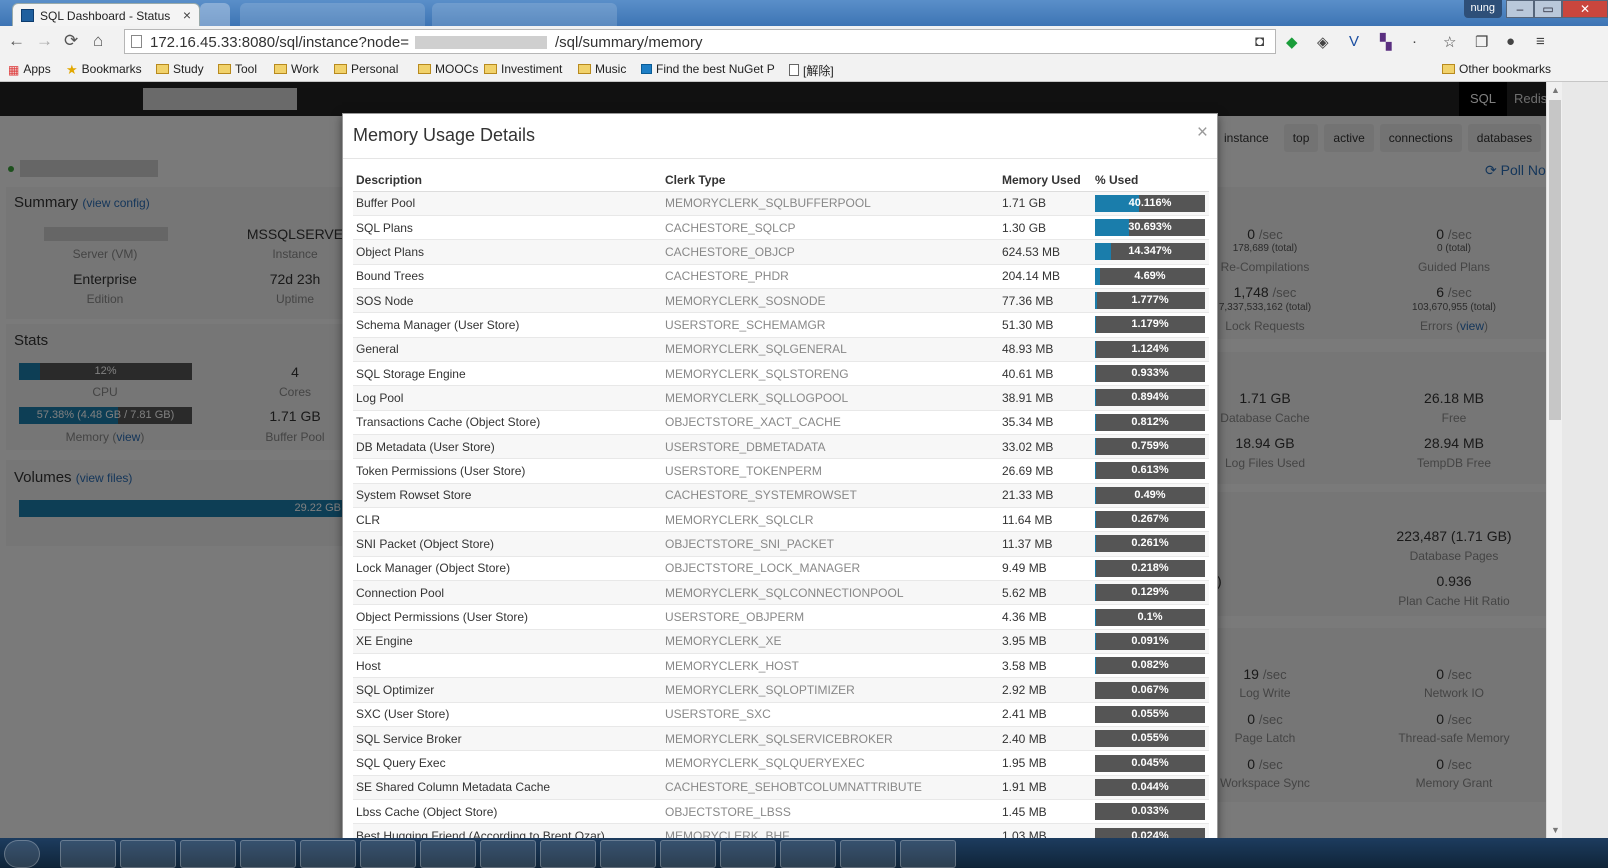 The height and width of the screenshot is (868, 1608). I want to click on home-icon: ⌂, so click(98, 41).